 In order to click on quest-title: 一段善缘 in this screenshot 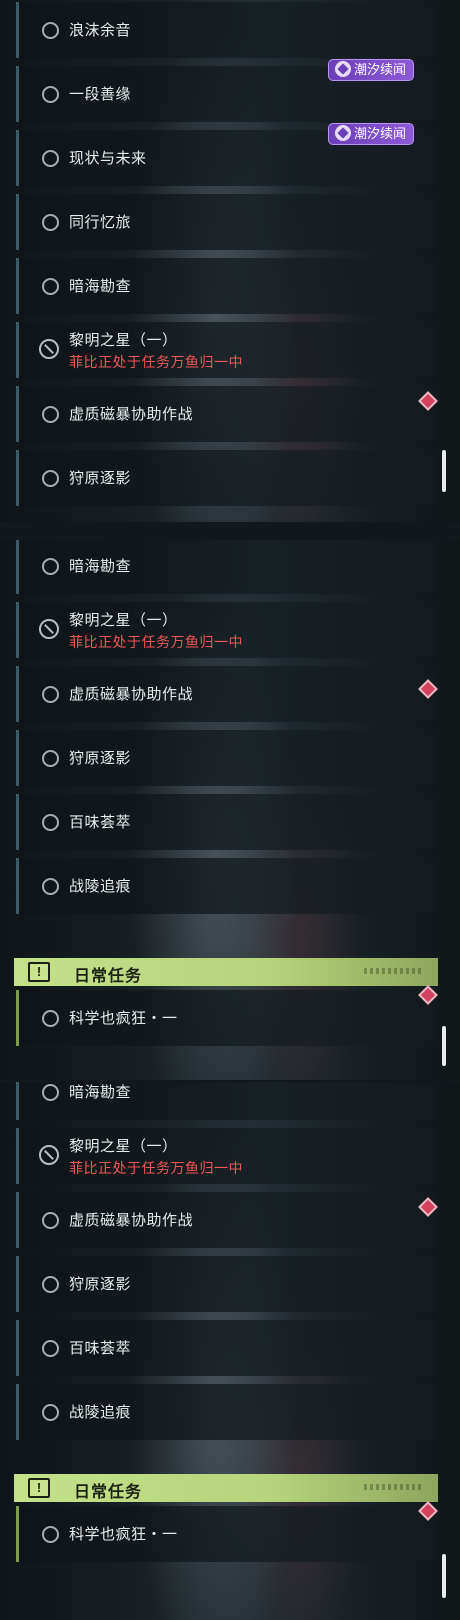, I will do `click(100, 94)`.